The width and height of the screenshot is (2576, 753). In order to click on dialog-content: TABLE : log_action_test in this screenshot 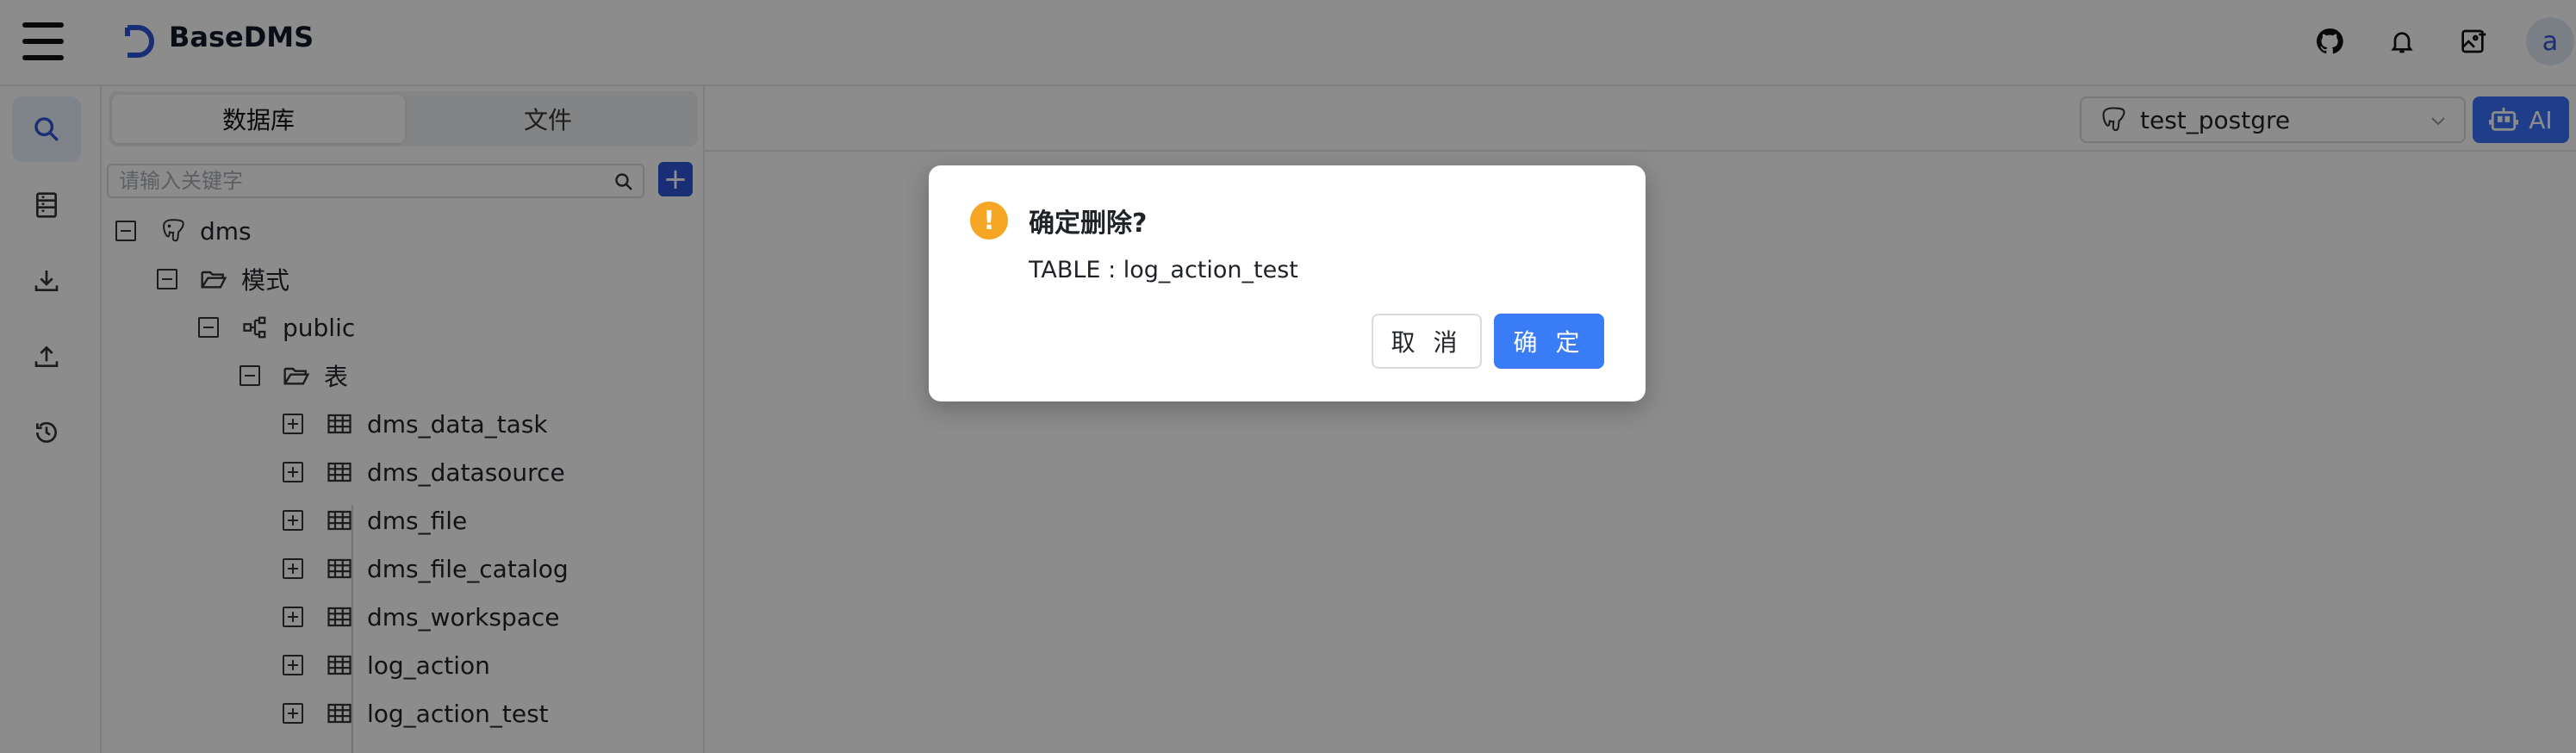, I will do `click(1164, 270)`.